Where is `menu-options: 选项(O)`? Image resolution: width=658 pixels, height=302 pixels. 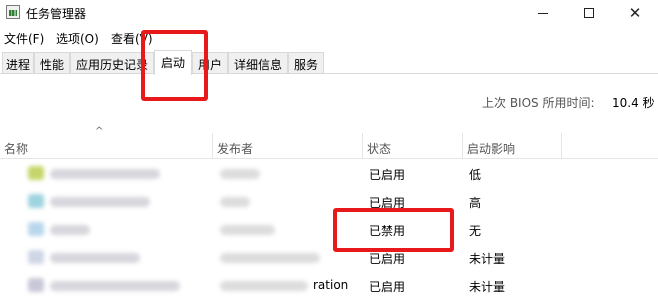 menu-options: 选项(O) is located at coordinates (77, 38).